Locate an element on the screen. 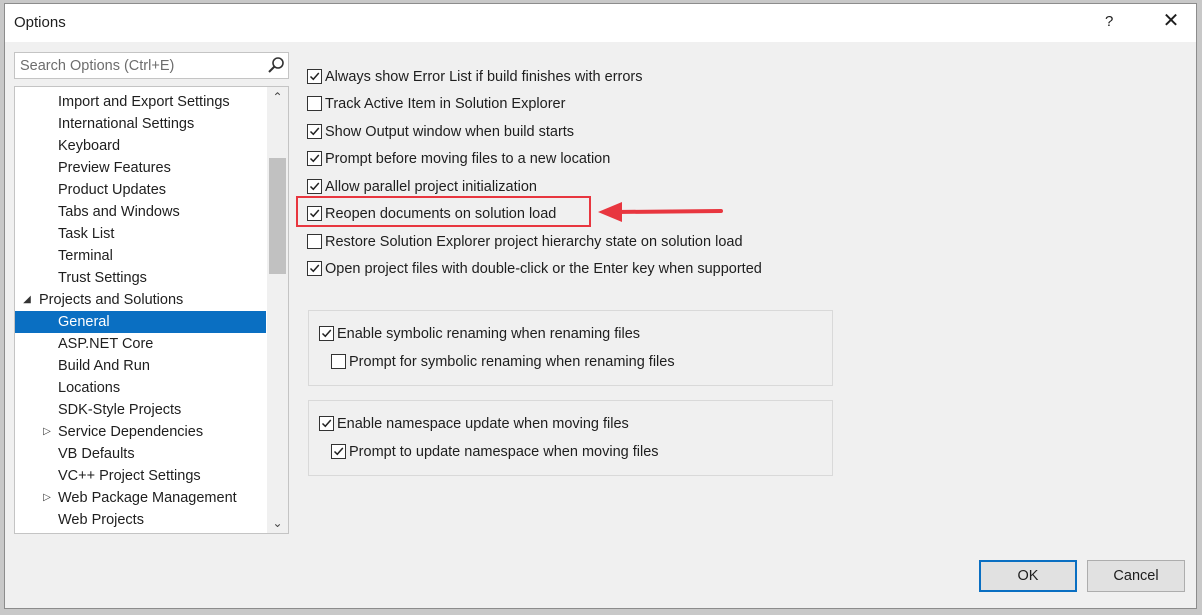  tree-item: Product Updates is located at coordinates (140, 190).